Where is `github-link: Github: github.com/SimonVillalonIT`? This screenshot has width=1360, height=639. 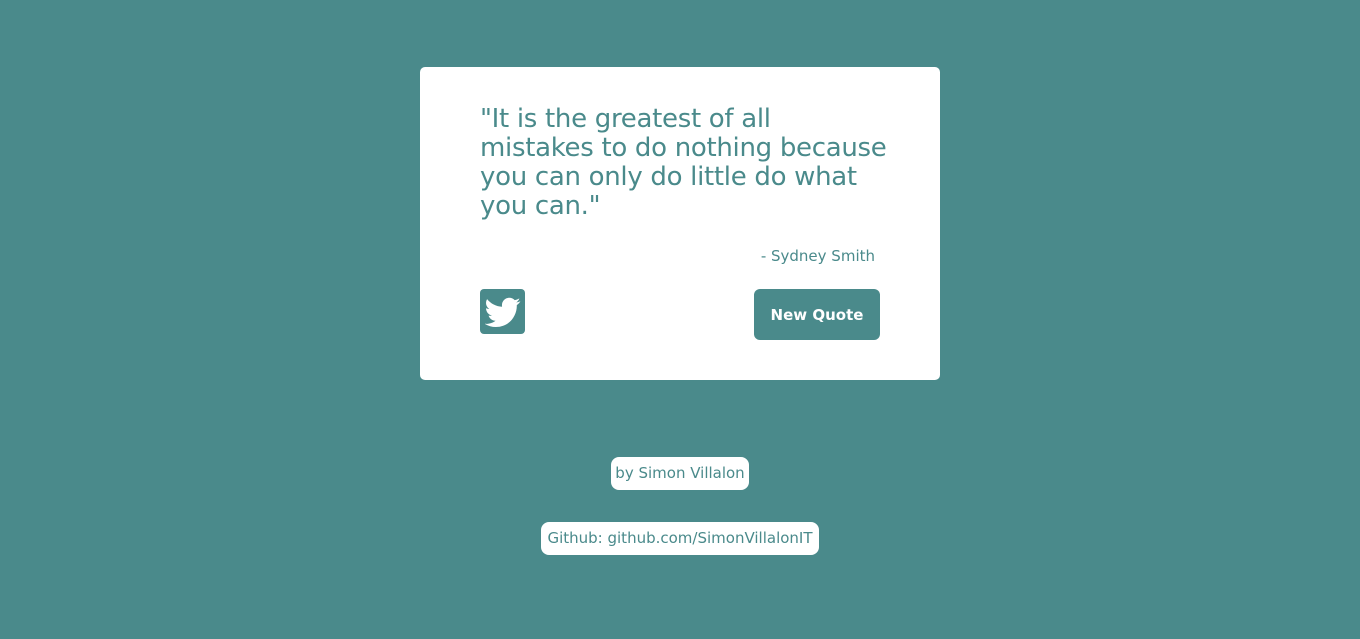
github-link: Github: github.com/SimonVillalonIT is located at coordinates (680, 538).